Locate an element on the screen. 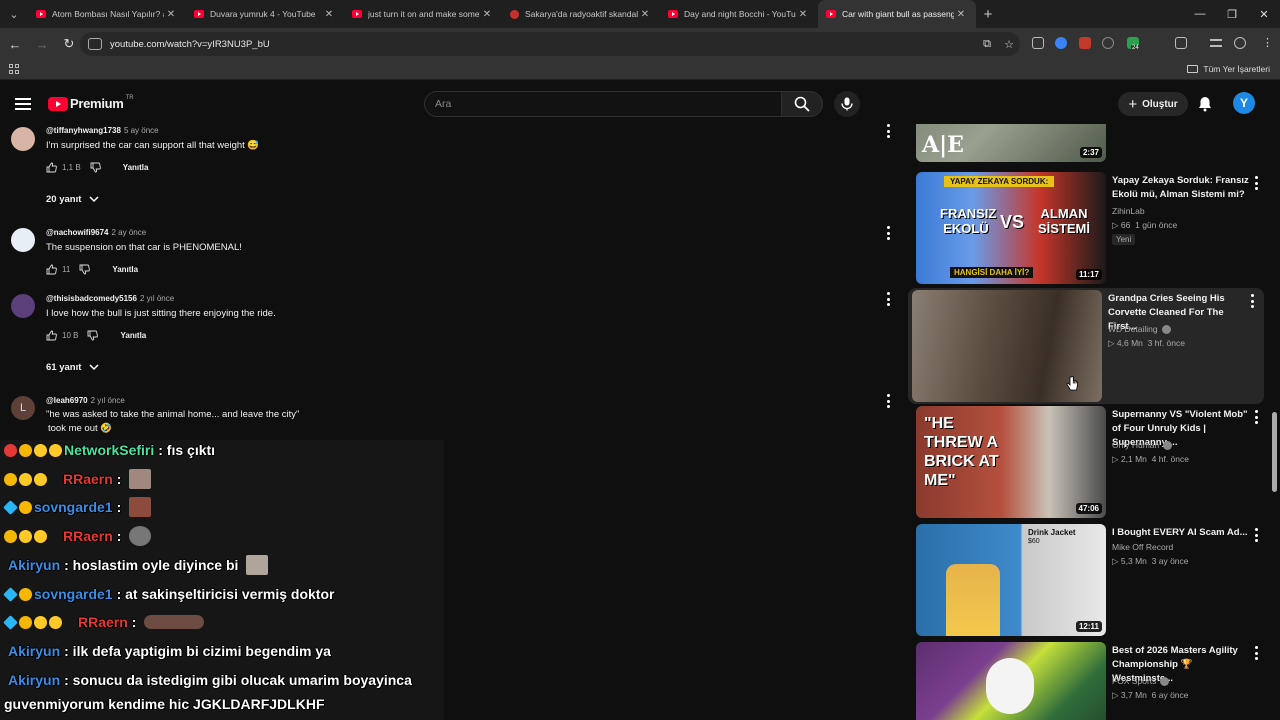 The height and width of the screenshot is (720, 1280). tab-search-chevron-icon: ⌄ is located at coordinates (14, 14).